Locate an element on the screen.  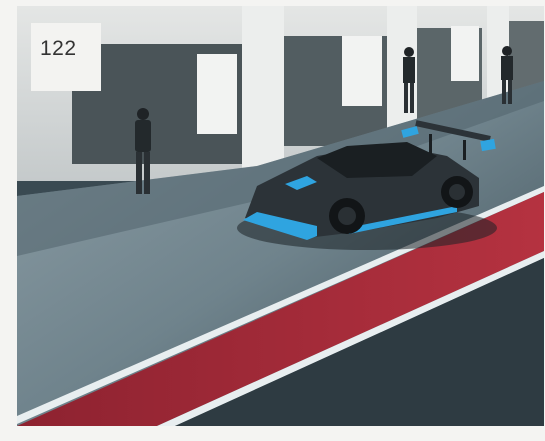
page-number: 122 is located at coordinates (58, 48).